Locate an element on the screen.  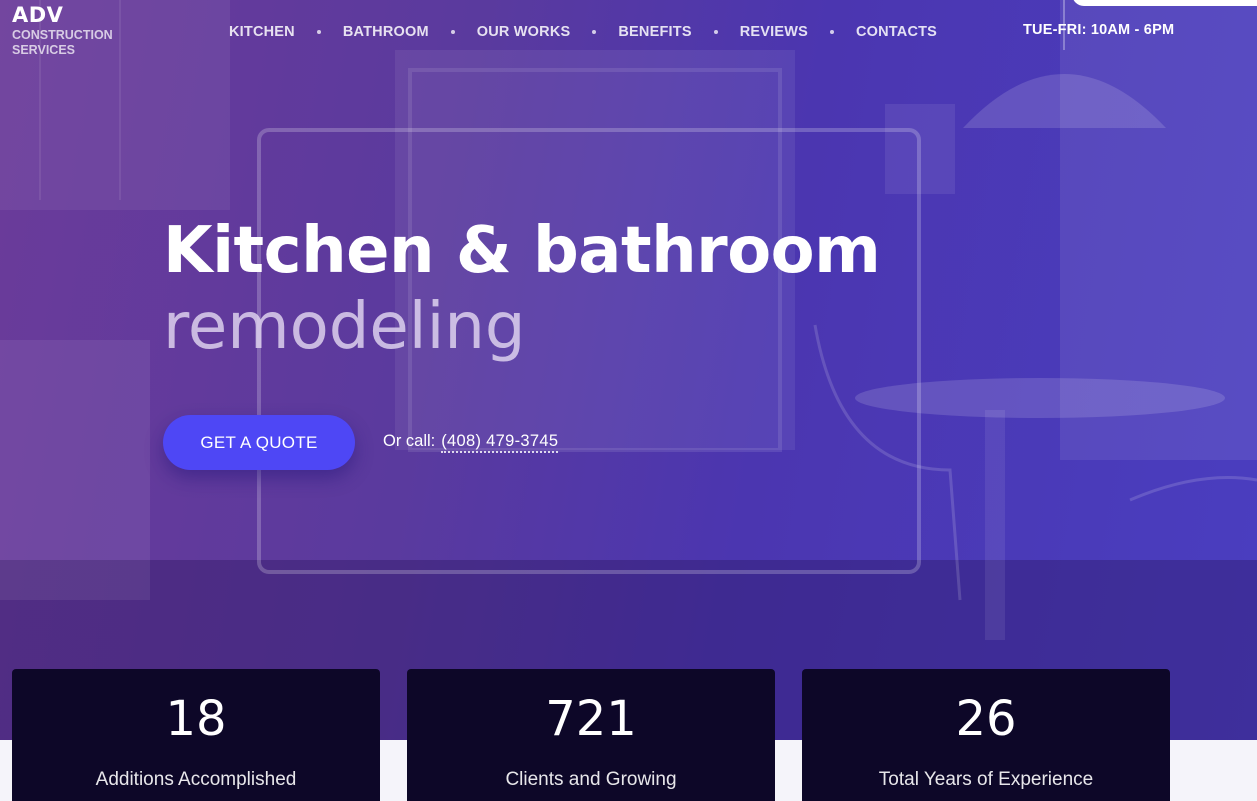
brand-logo: ADV CONSTRUCTION SERVICES is located at coordinates (67, 30).